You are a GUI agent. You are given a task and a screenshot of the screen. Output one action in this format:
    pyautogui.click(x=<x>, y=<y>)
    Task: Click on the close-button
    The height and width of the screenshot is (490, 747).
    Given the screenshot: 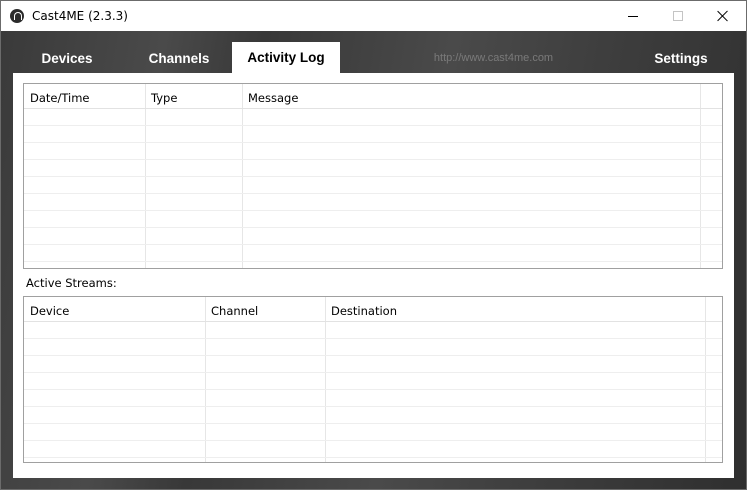 What is the action you would take?
    pyautogui.click(x=723, y=16)
    